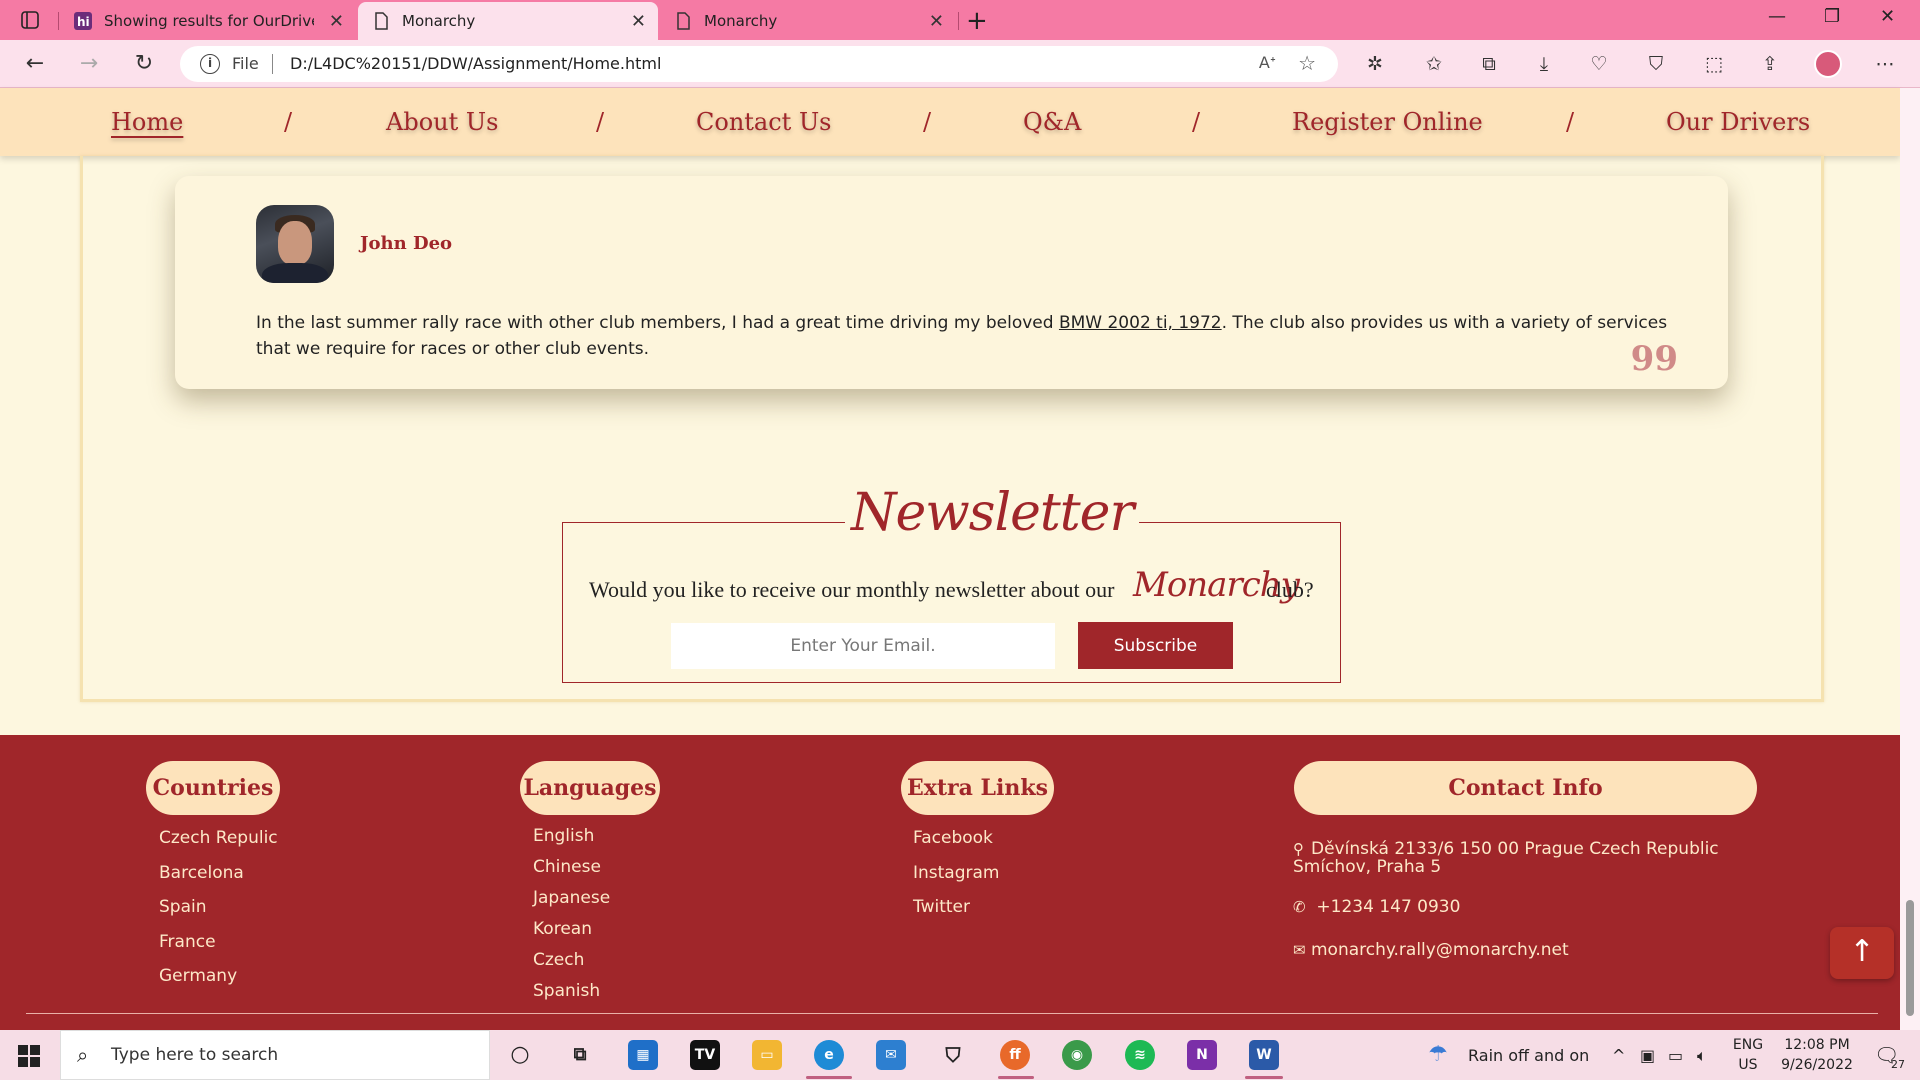 Image resolution: width=1920 pixels, height=1080 pixels. Describe the element at coordinates (89, 65) in the screenshot. I see `forward-icon: →` at that location.